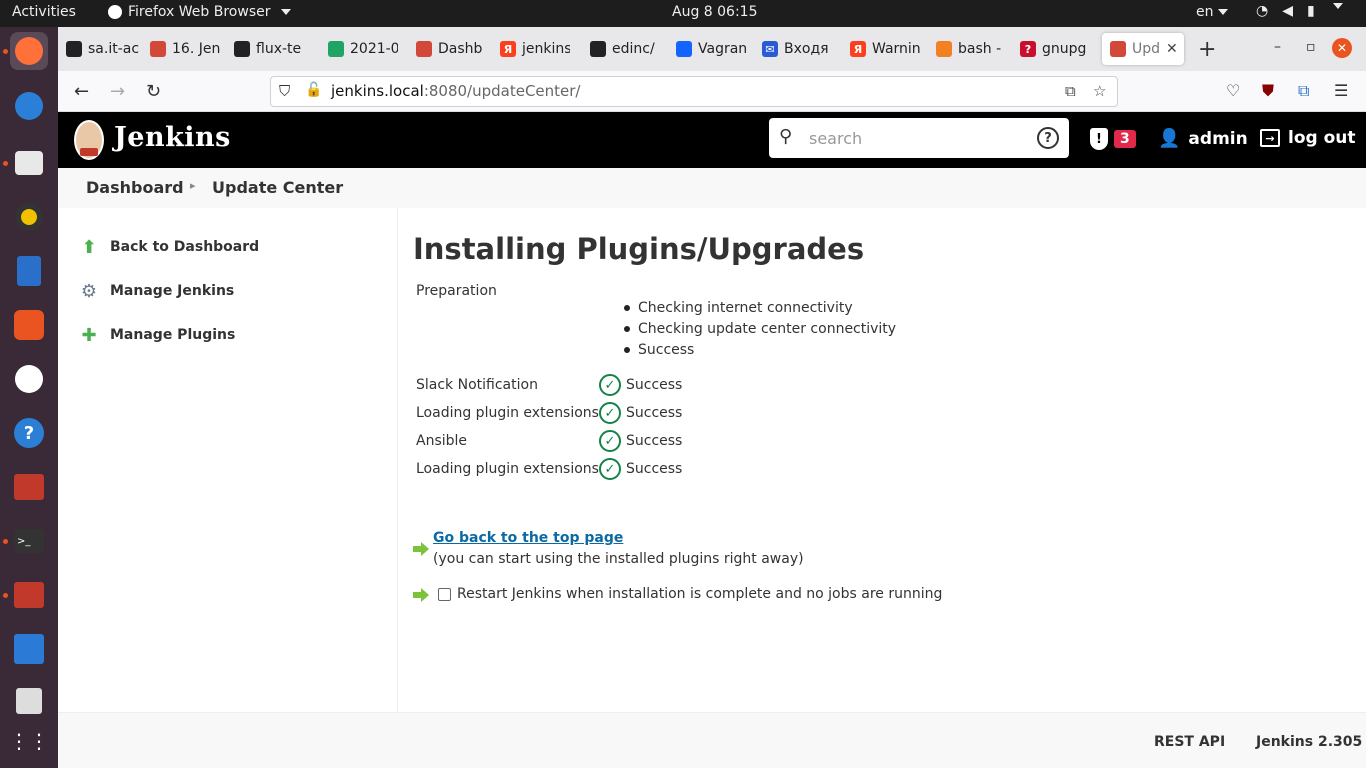  I want to click on forward-arrow-icon: →, so click(117, 91).